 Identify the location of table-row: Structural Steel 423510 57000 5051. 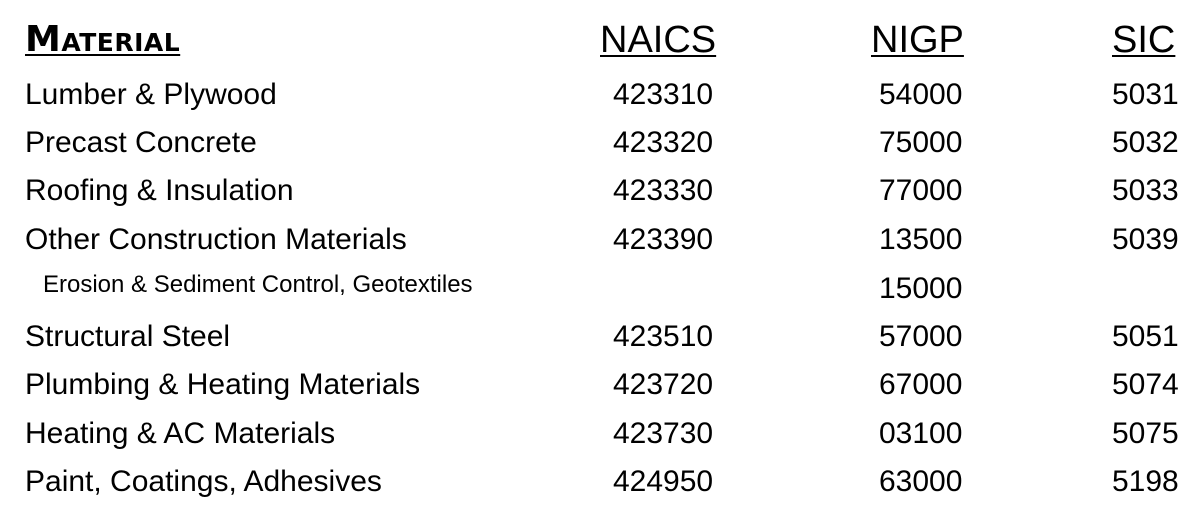
(601, 341).